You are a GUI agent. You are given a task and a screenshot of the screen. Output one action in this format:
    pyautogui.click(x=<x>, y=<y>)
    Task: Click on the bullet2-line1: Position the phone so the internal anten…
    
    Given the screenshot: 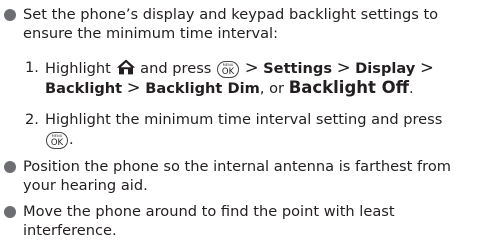 What is the action you would take?
    pyautogui.click(x=237, y=166)
    